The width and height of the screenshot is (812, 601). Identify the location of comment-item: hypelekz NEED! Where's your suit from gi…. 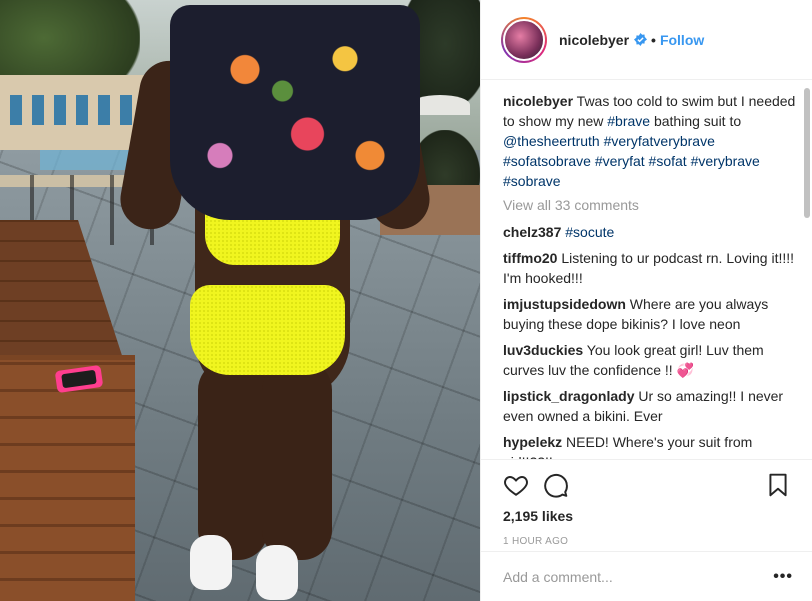
(650, 445).